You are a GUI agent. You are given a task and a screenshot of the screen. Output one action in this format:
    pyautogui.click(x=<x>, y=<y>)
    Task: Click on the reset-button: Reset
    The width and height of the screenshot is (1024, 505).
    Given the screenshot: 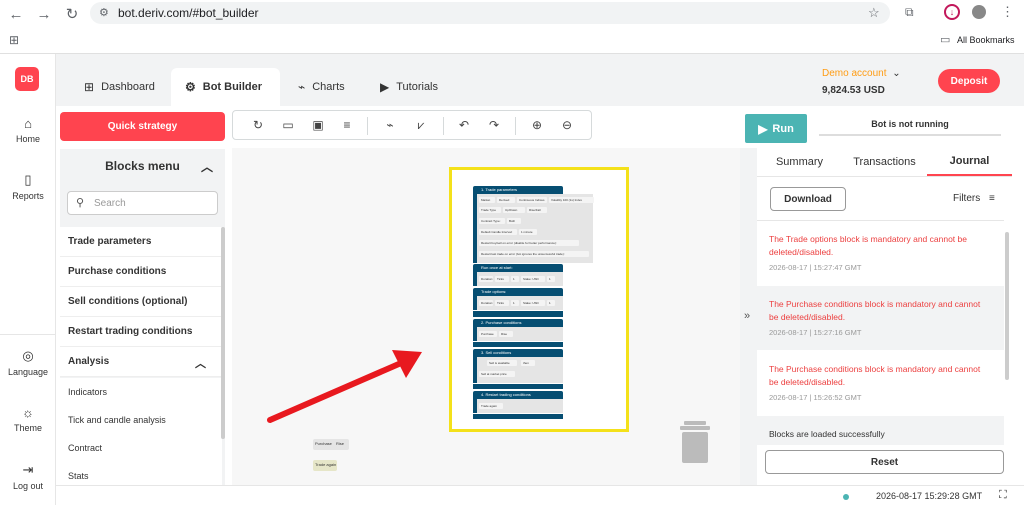 What is the action you would take?
    pyautogui.click(x=884, y=462)
    